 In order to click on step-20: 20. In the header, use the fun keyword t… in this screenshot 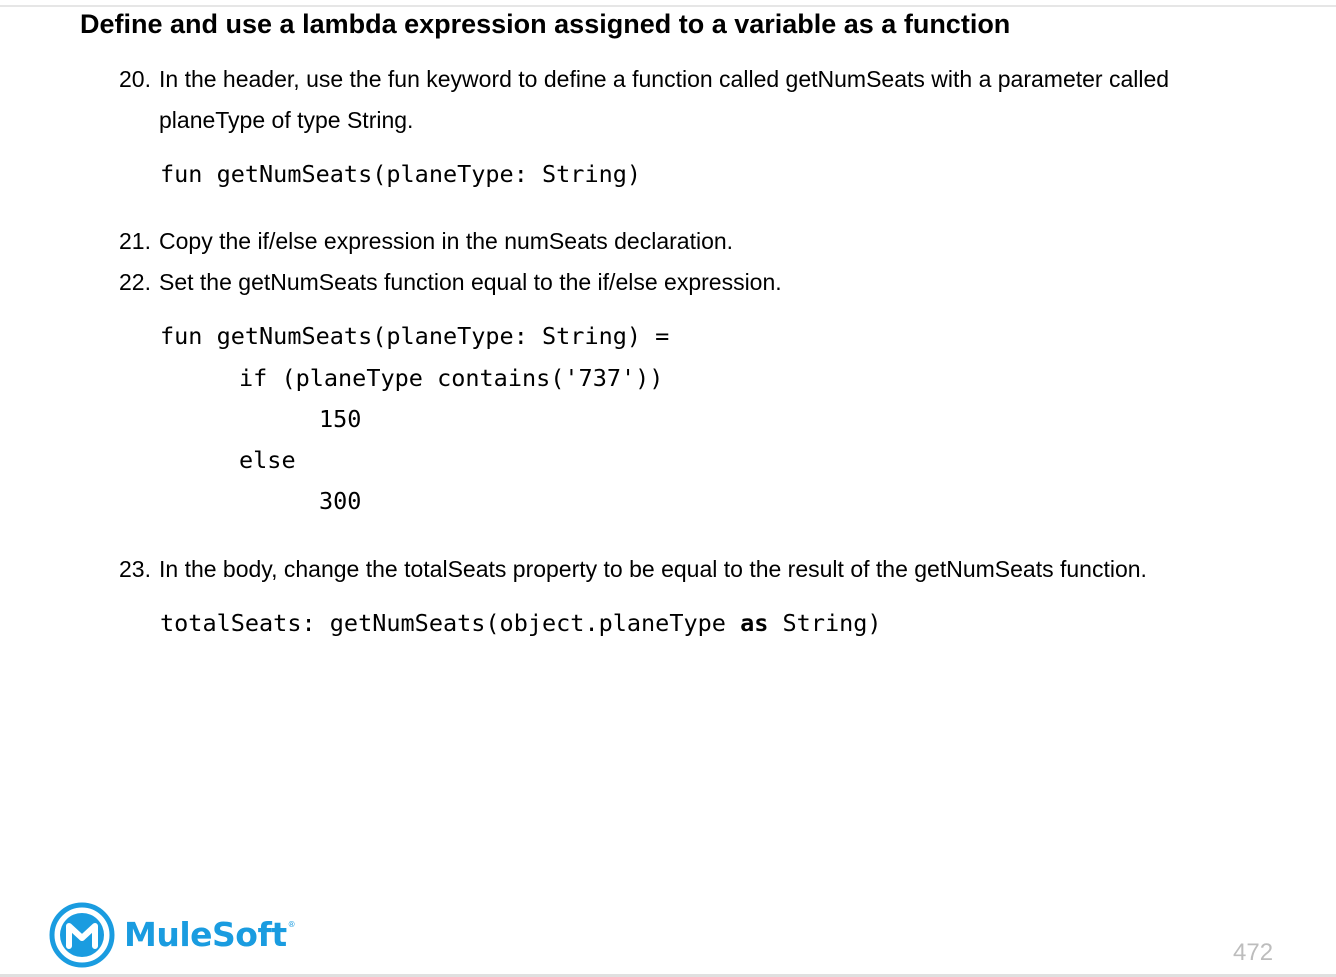, I will do `click(694, 100)`.